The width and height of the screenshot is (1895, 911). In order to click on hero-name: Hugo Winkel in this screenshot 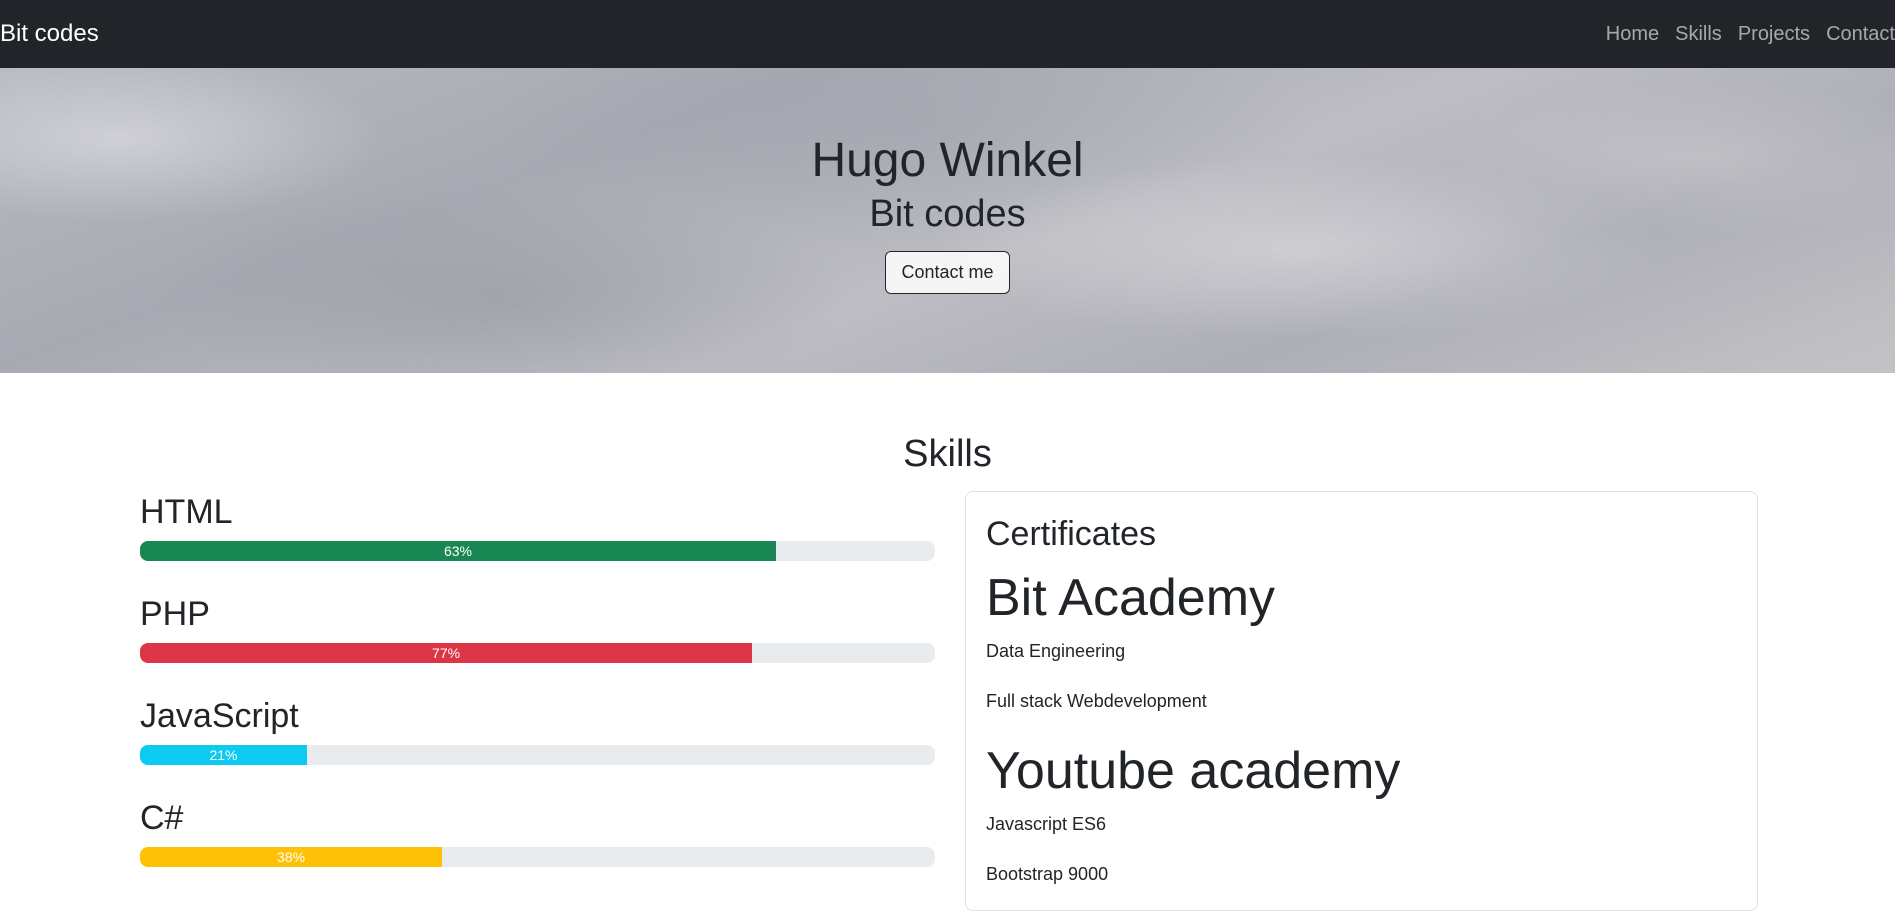, I will do `click(947, 160)`.